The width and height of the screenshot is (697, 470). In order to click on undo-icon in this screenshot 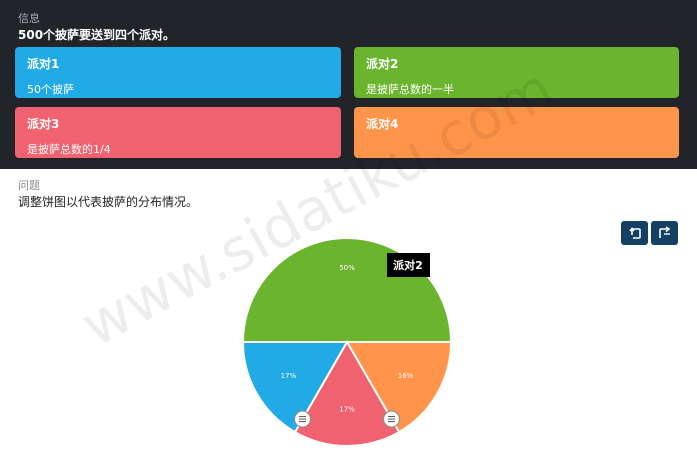, I will do `click(634, 233)`.